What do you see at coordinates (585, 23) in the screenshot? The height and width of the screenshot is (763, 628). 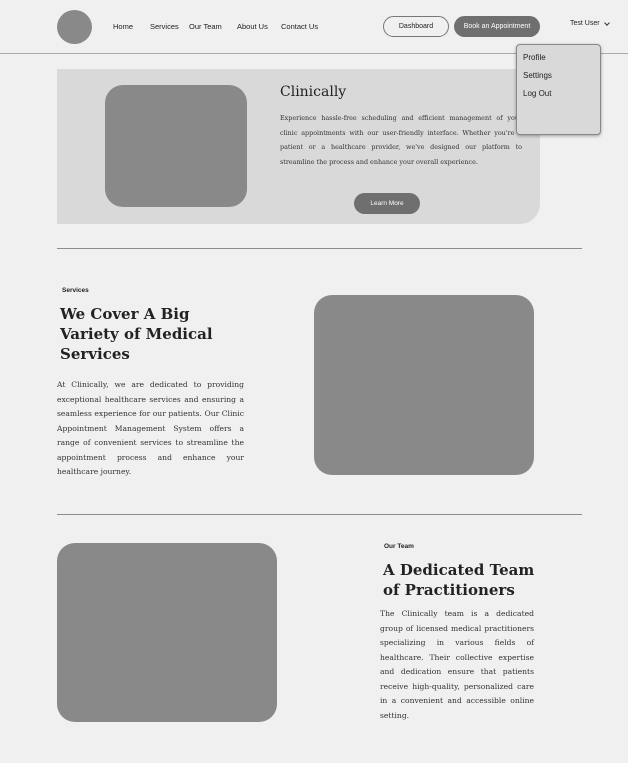 I see `user-name: Test User` at bounding box center [585, 23].